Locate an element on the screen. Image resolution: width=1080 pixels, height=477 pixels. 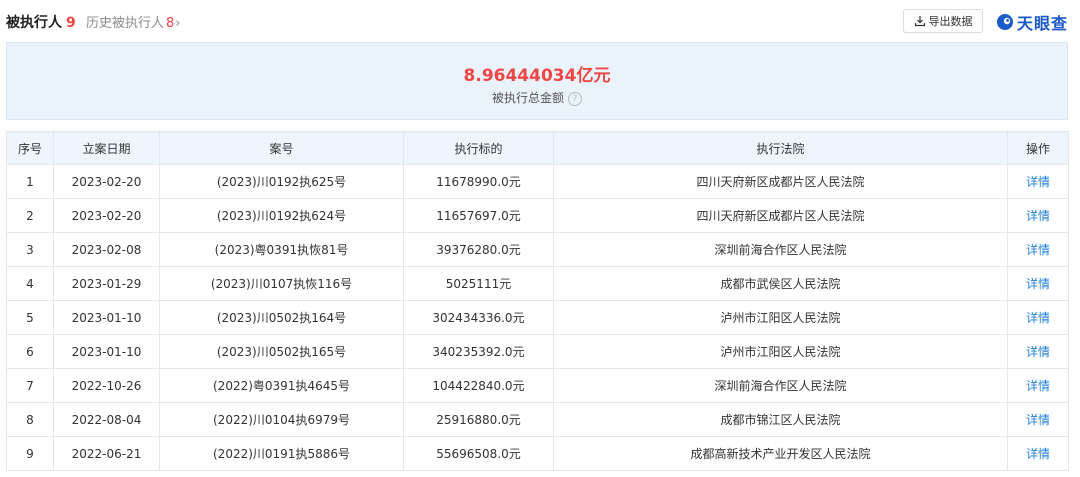
total-amount-value: 8.96444034亿元 is located at coordinates (537, 76).